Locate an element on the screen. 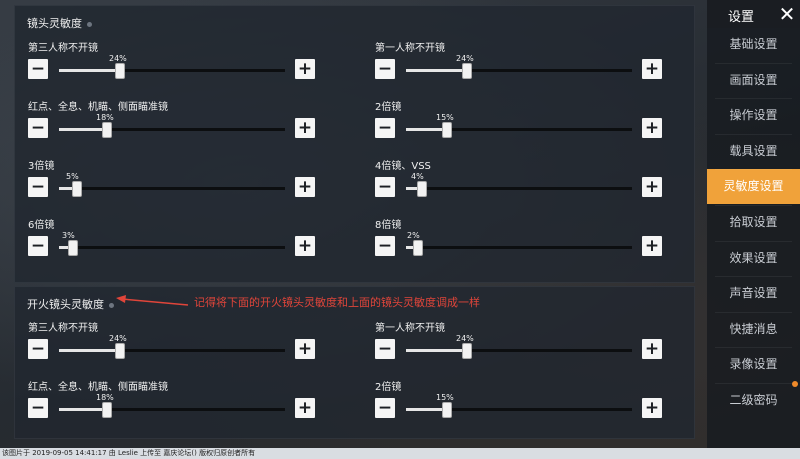 This screenshot has height=459, width=800. sidebar-item: 画面设置 is located at coordinates (753, 80).